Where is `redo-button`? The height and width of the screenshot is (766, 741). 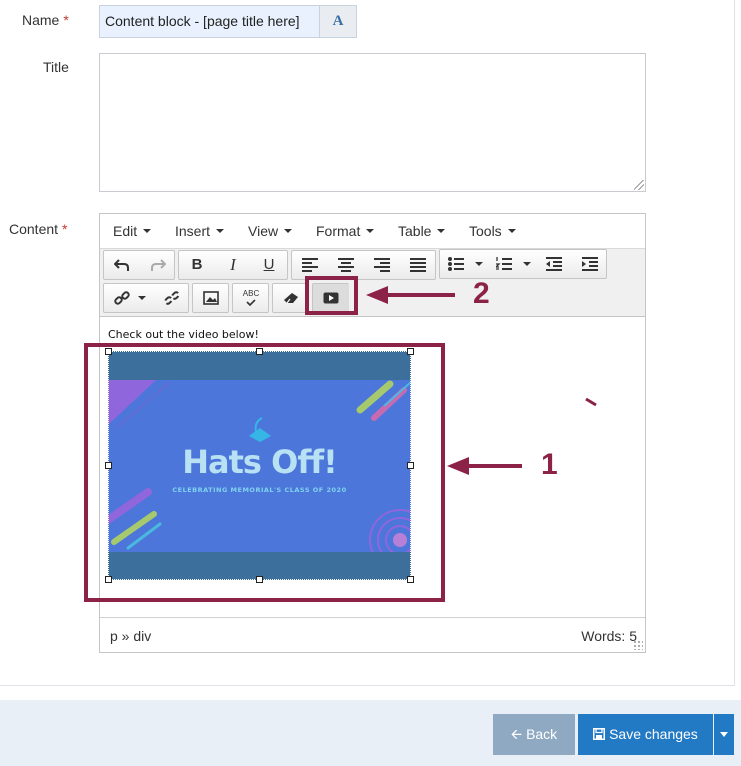
redo-button is located at coordinates (158, 265).